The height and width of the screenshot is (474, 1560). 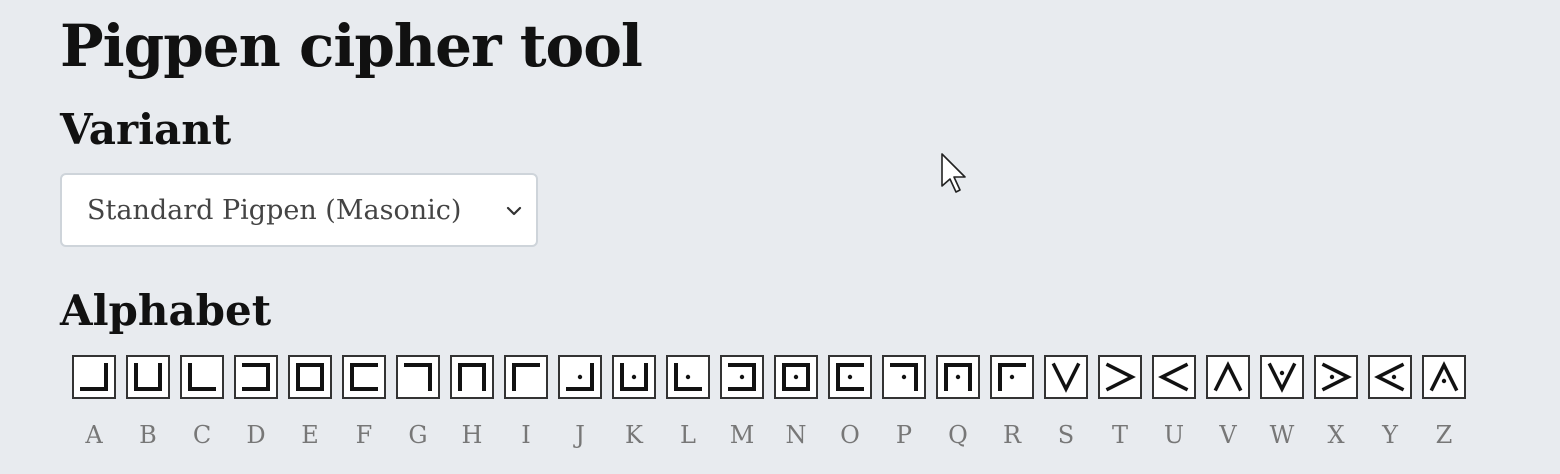 What do you see at coordinates (1012, 435) in the screenshot?
I see `alphabet-letter-label: R` at bounding box center [1012, 435].